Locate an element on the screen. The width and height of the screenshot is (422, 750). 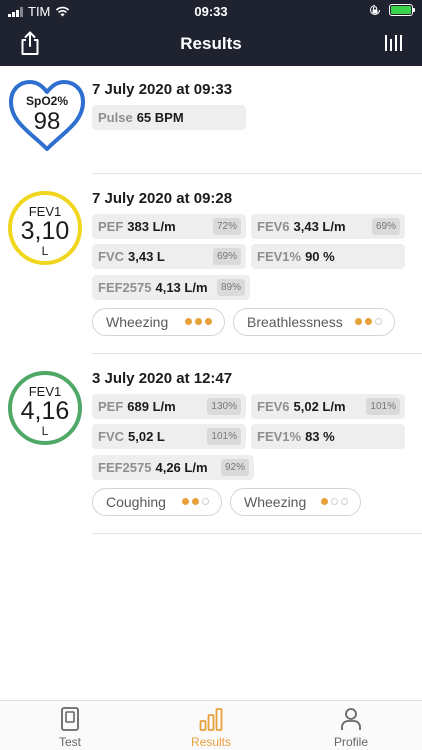
tab-results: Results is located at coordinates (211, 728).